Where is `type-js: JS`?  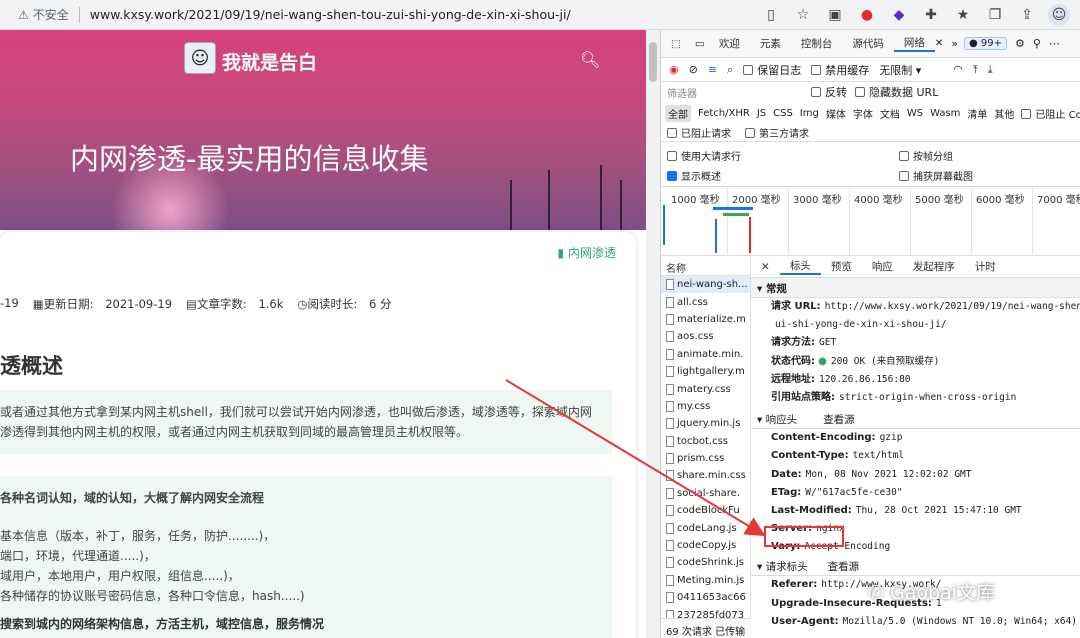 type-js: JS is located at coordinates (761, 113).